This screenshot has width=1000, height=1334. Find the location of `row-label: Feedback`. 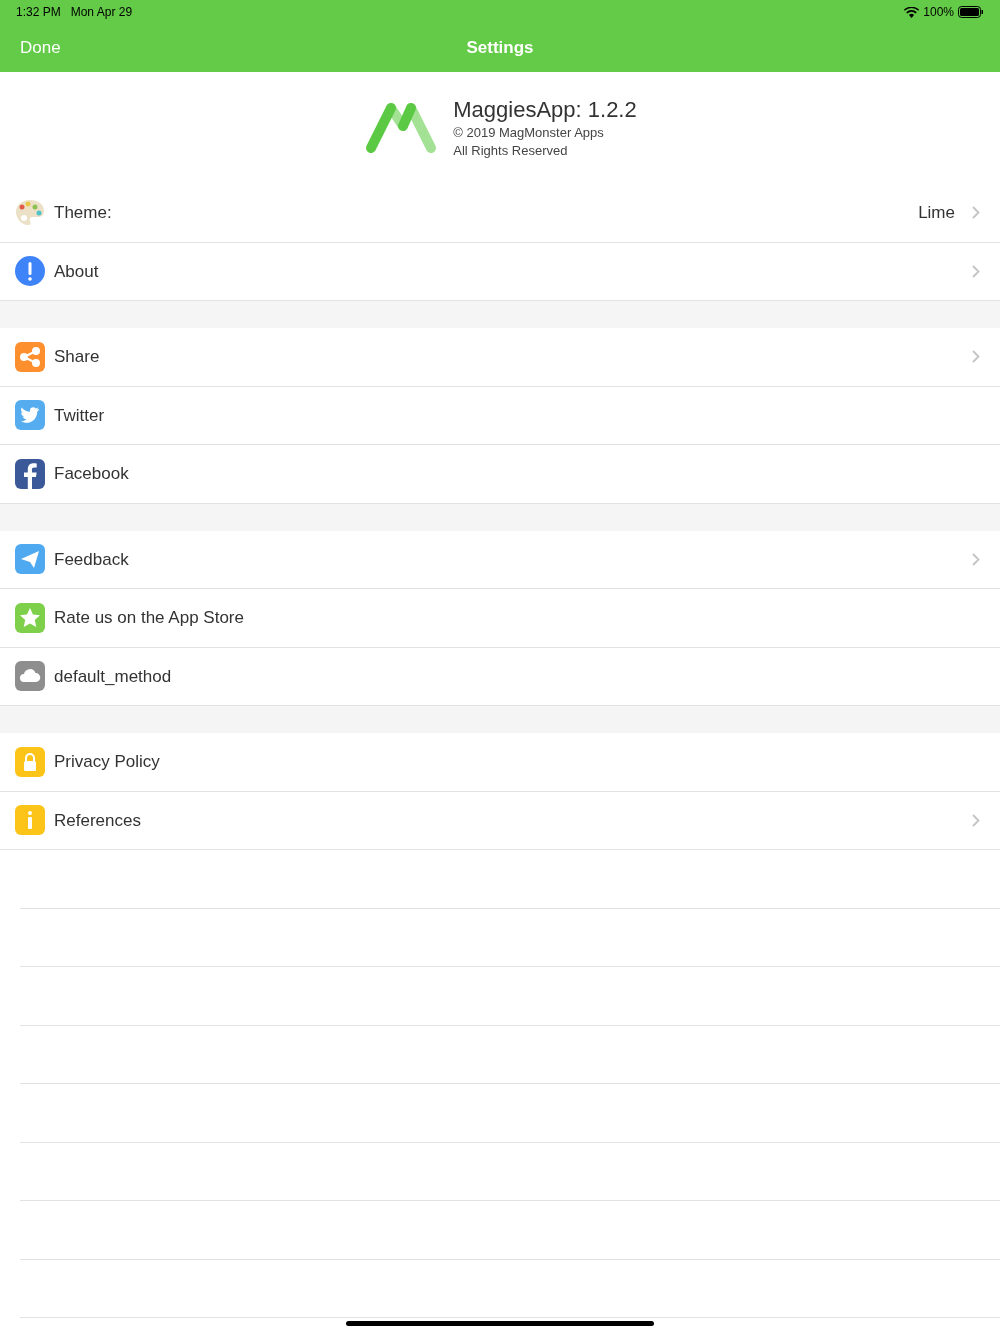

row-label: Feedback is located at coordinates (92, 559).